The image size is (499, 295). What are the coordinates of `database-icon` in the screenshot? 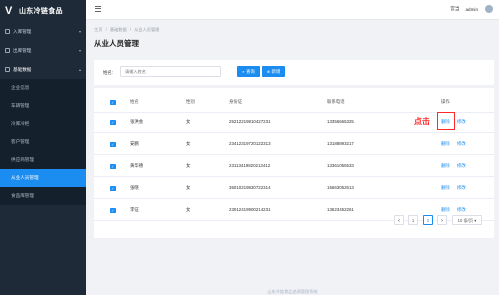 It's located at (7, 69).